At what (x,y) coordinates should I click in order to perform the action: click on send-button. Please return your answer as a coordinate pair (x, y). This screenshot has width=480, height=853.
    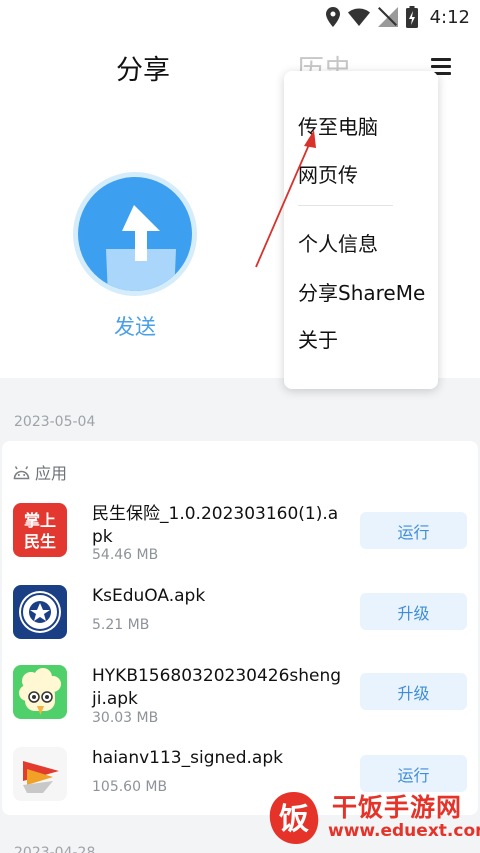
    Looking at the image, I should click on (135, 234).